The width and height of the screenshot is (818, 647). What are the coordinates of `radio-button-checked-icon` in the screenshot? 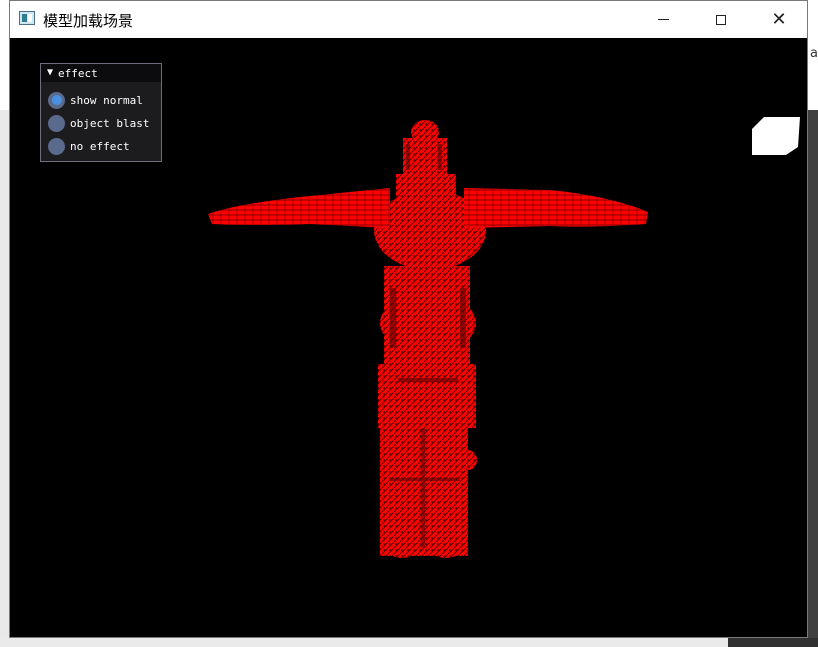 It's located at (56, 100).